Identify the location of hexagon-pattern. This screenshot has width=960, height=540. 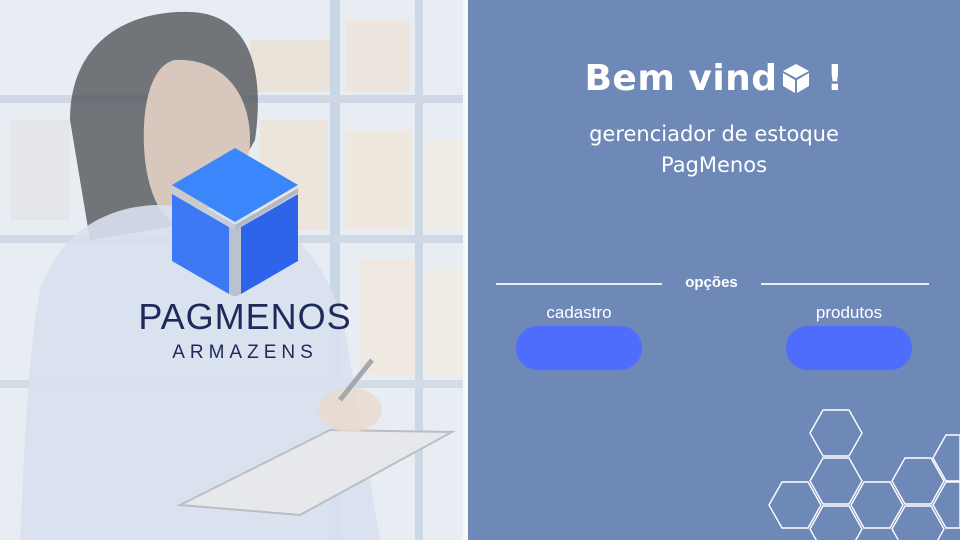
(864, 474).